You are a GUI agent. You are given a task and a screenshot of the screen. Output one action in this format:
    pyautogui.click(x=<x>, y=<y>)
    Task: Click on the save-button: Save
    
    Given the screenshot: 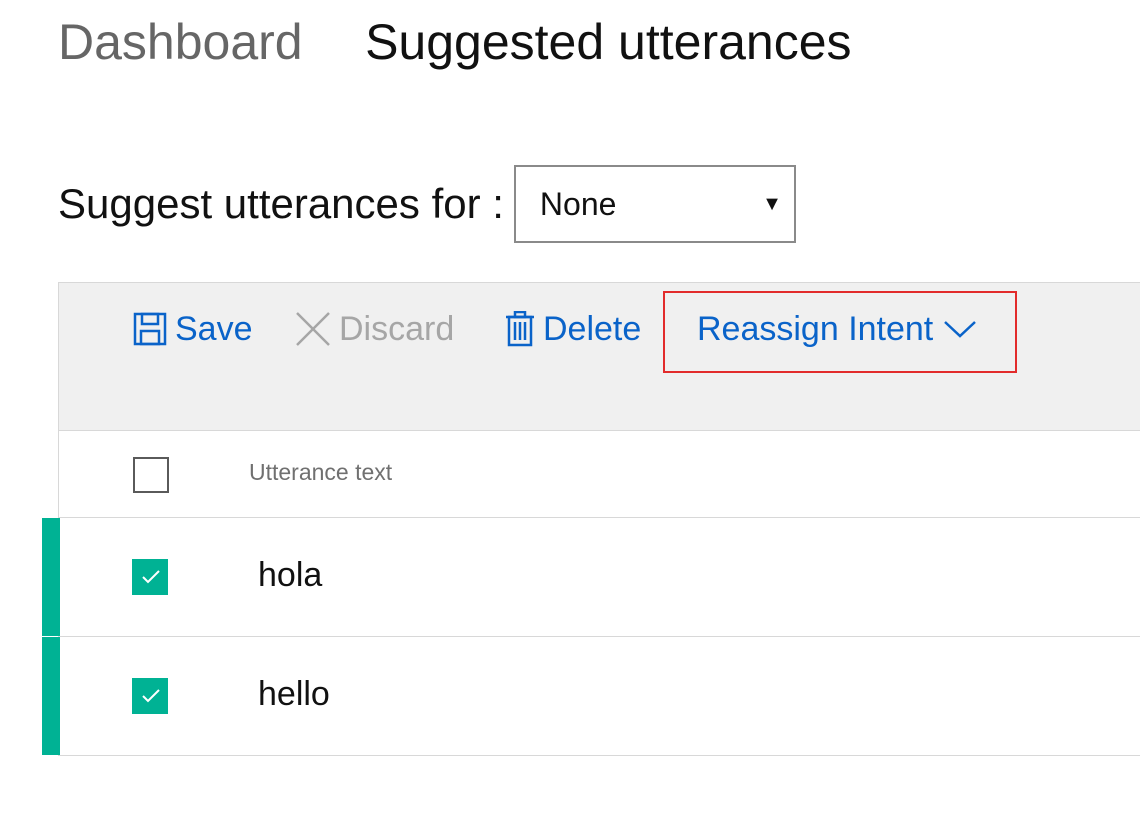 What is the action you would take?
    pyautogui.click(x=193, y=329)
    